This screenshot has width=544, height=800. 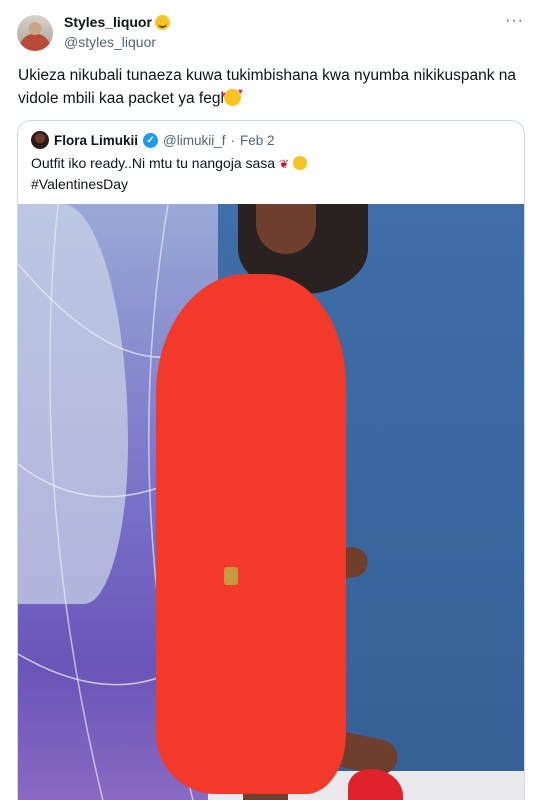 I want to click on verified-badge-icon: ✓, so click(x=151, y=140).